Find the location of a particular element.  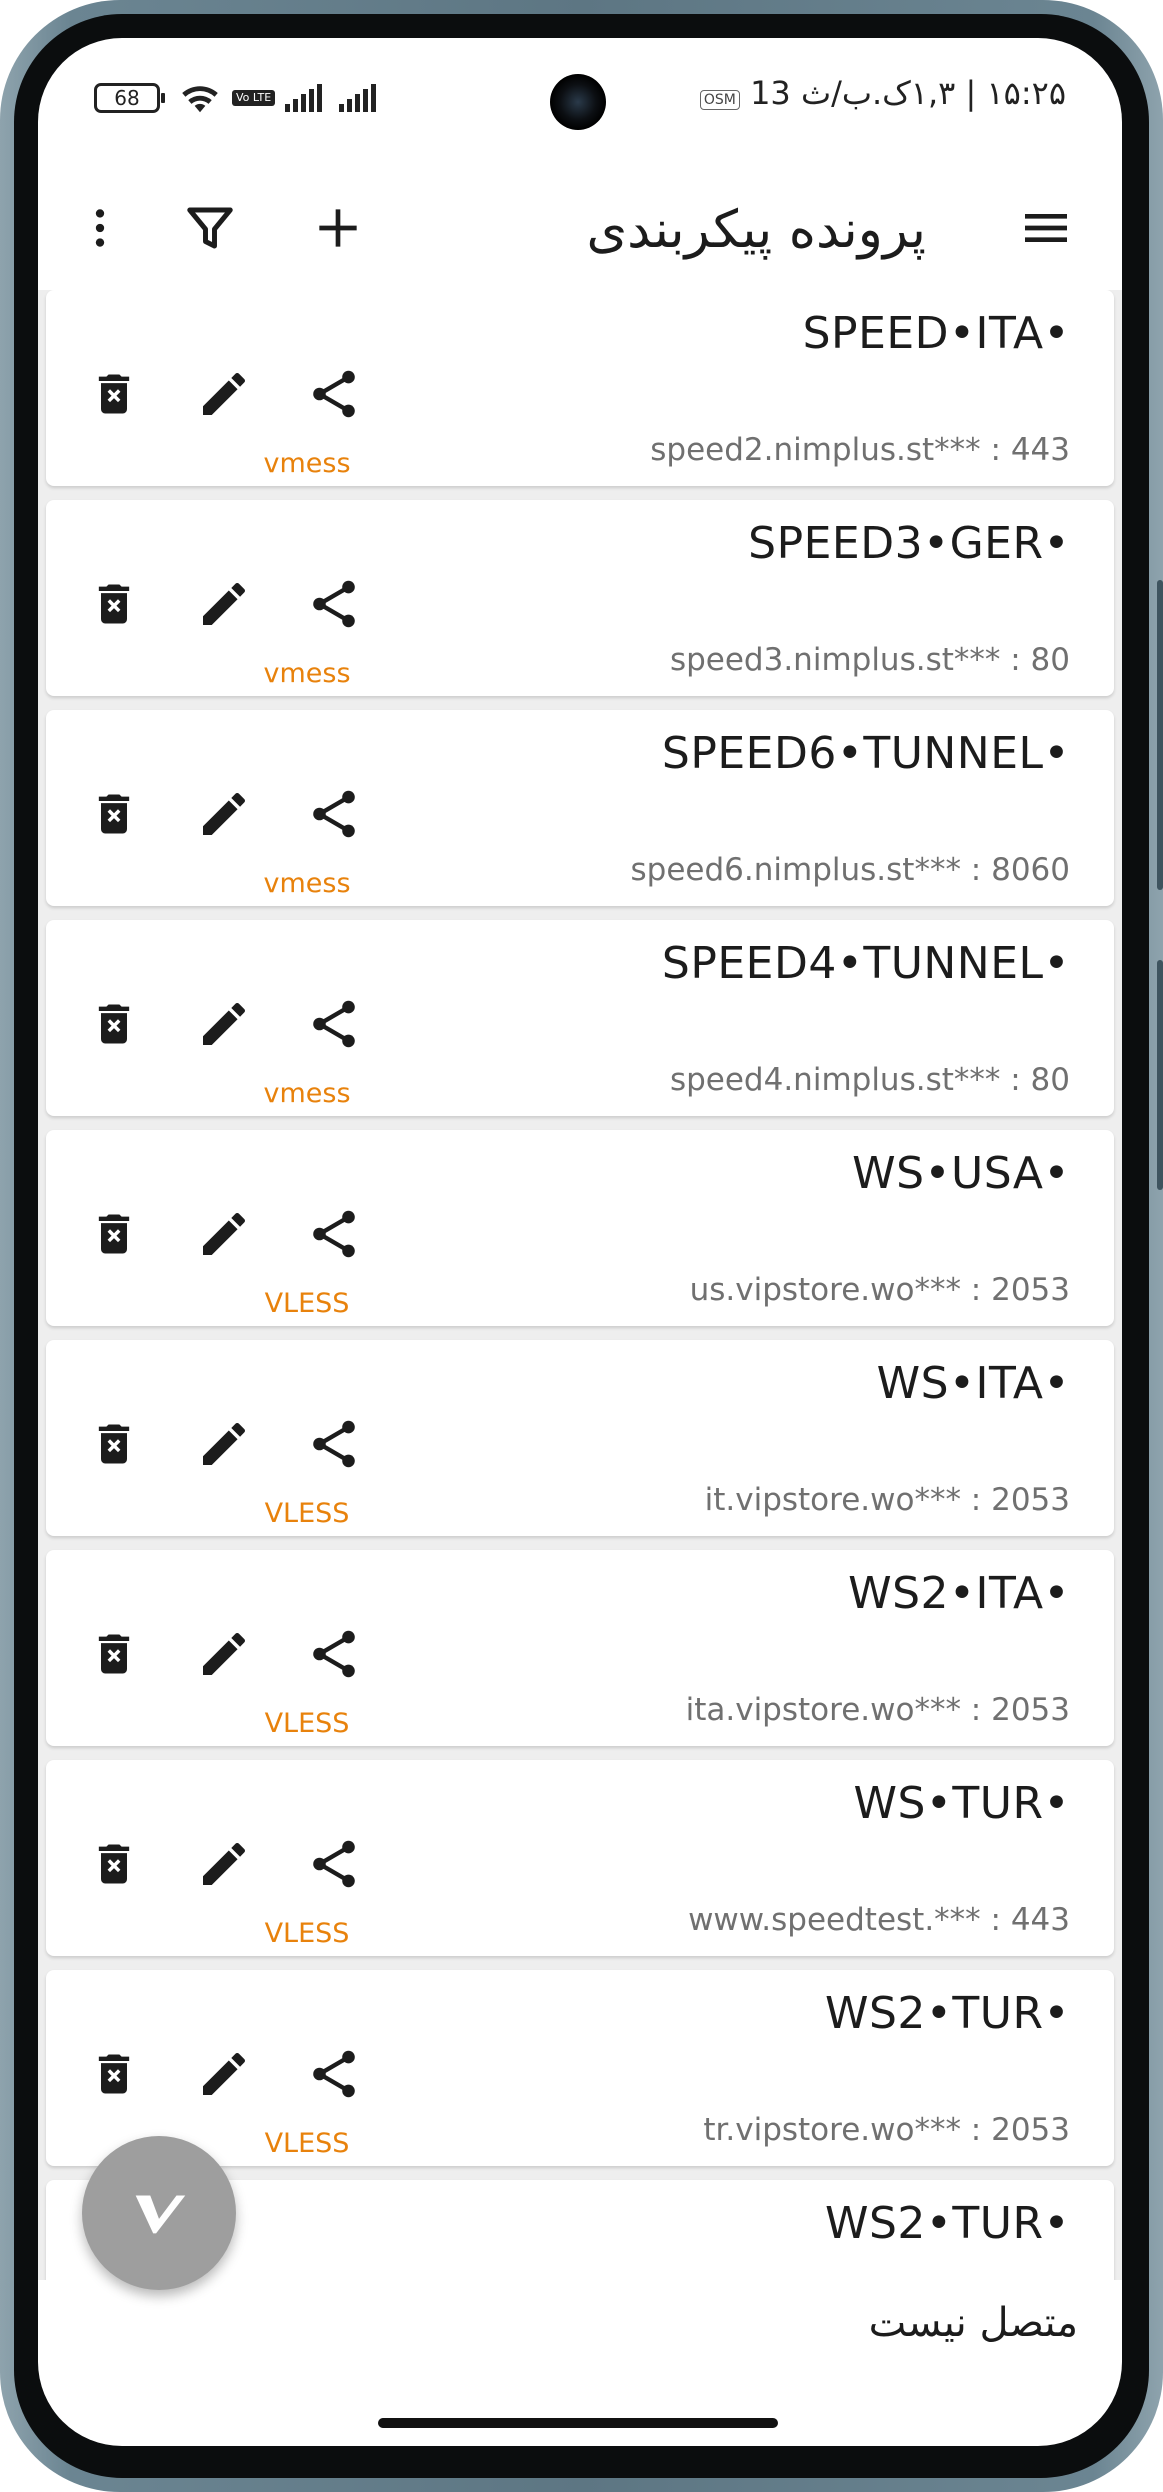

menu-button is located at coordinates (1046, 228).